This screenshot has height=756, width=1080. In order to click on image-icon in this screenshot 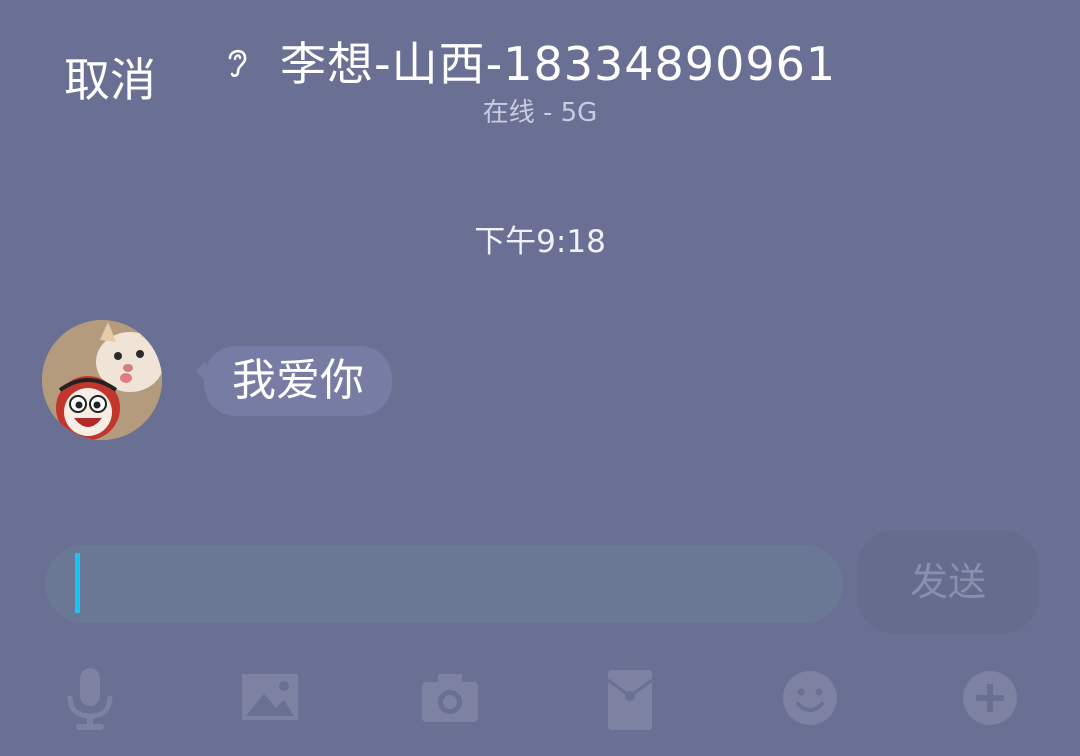, I will do `click(270, 700)`.